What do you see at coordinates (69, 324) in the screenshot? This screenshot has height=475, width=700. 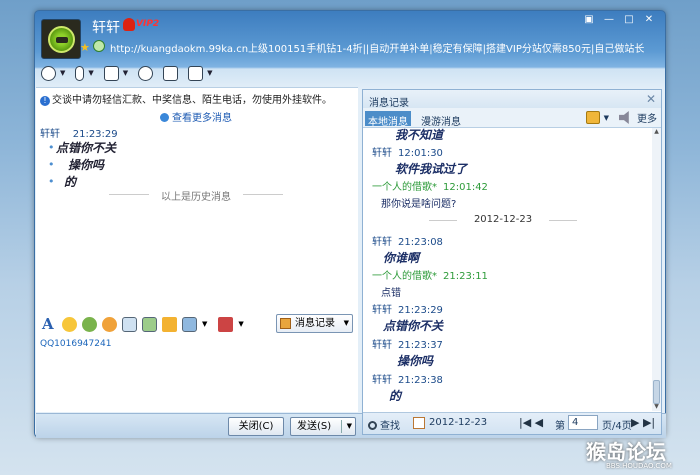 I see `emoticon-icon` at bounding box center [69, 324].